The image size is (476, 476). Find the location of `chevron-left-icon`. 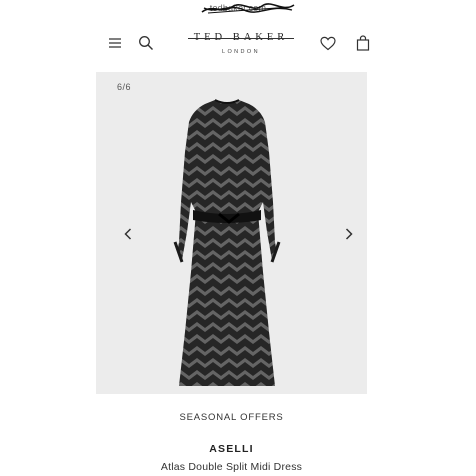

chevron-left-icon is located at coordinates (128, 234).